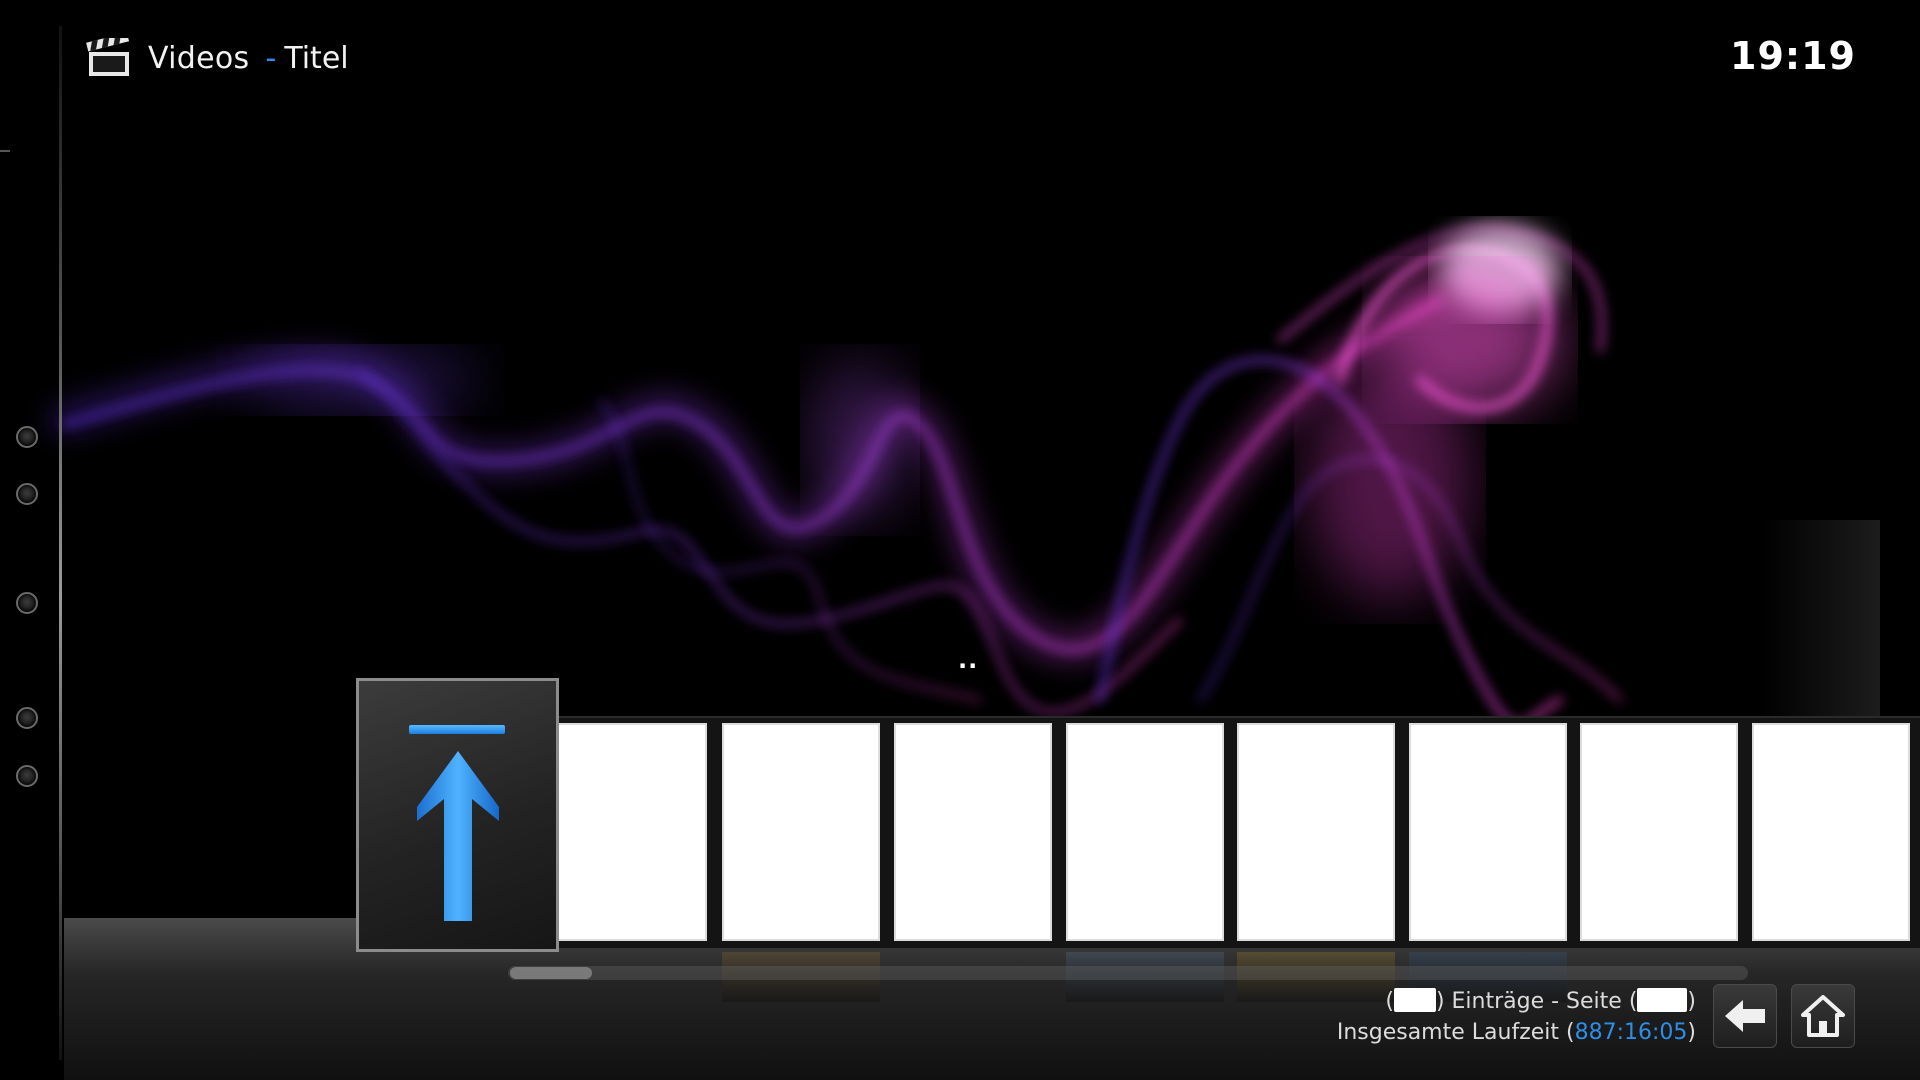 This screenshot has width=1920, height=1080. Describe the element at coordinates (60, 543) in the screenshot. I see `left-rail` at that location.